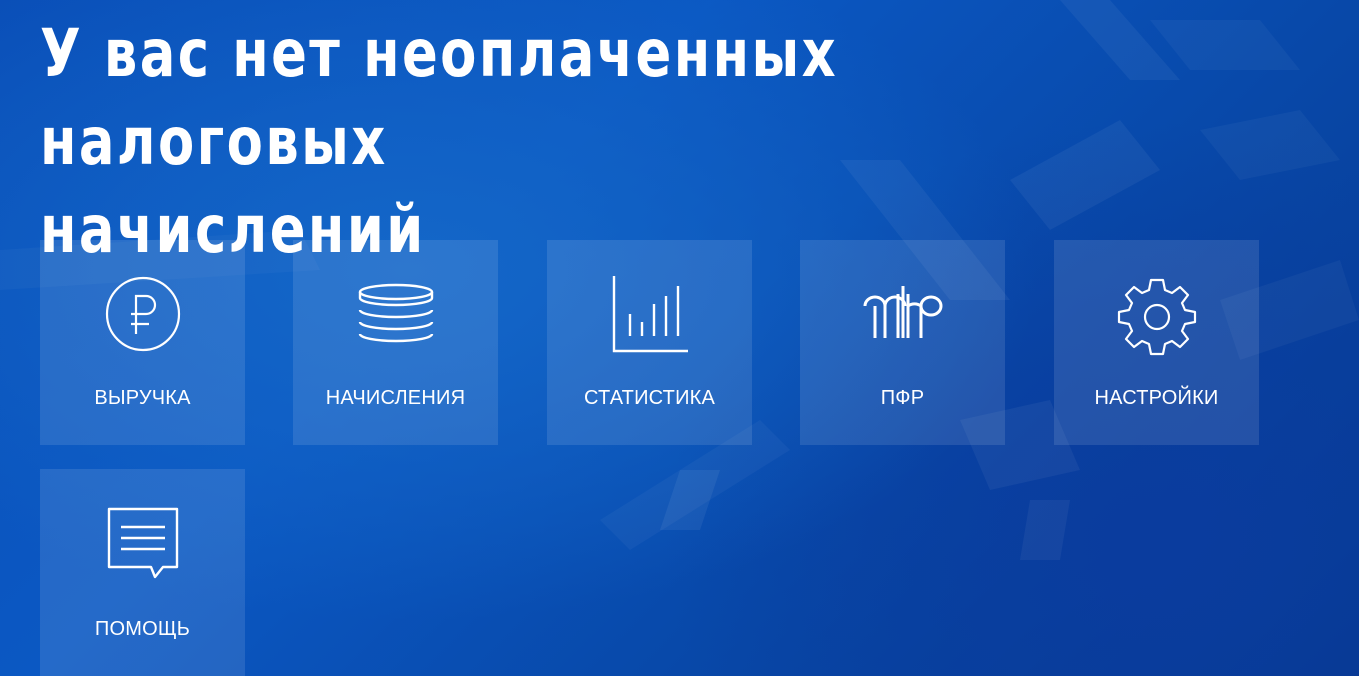 The height and width of the screenshot is (676, 1359). I want to click on tile-label-statistics: СТАТИСТИКА, so click(649, 398).